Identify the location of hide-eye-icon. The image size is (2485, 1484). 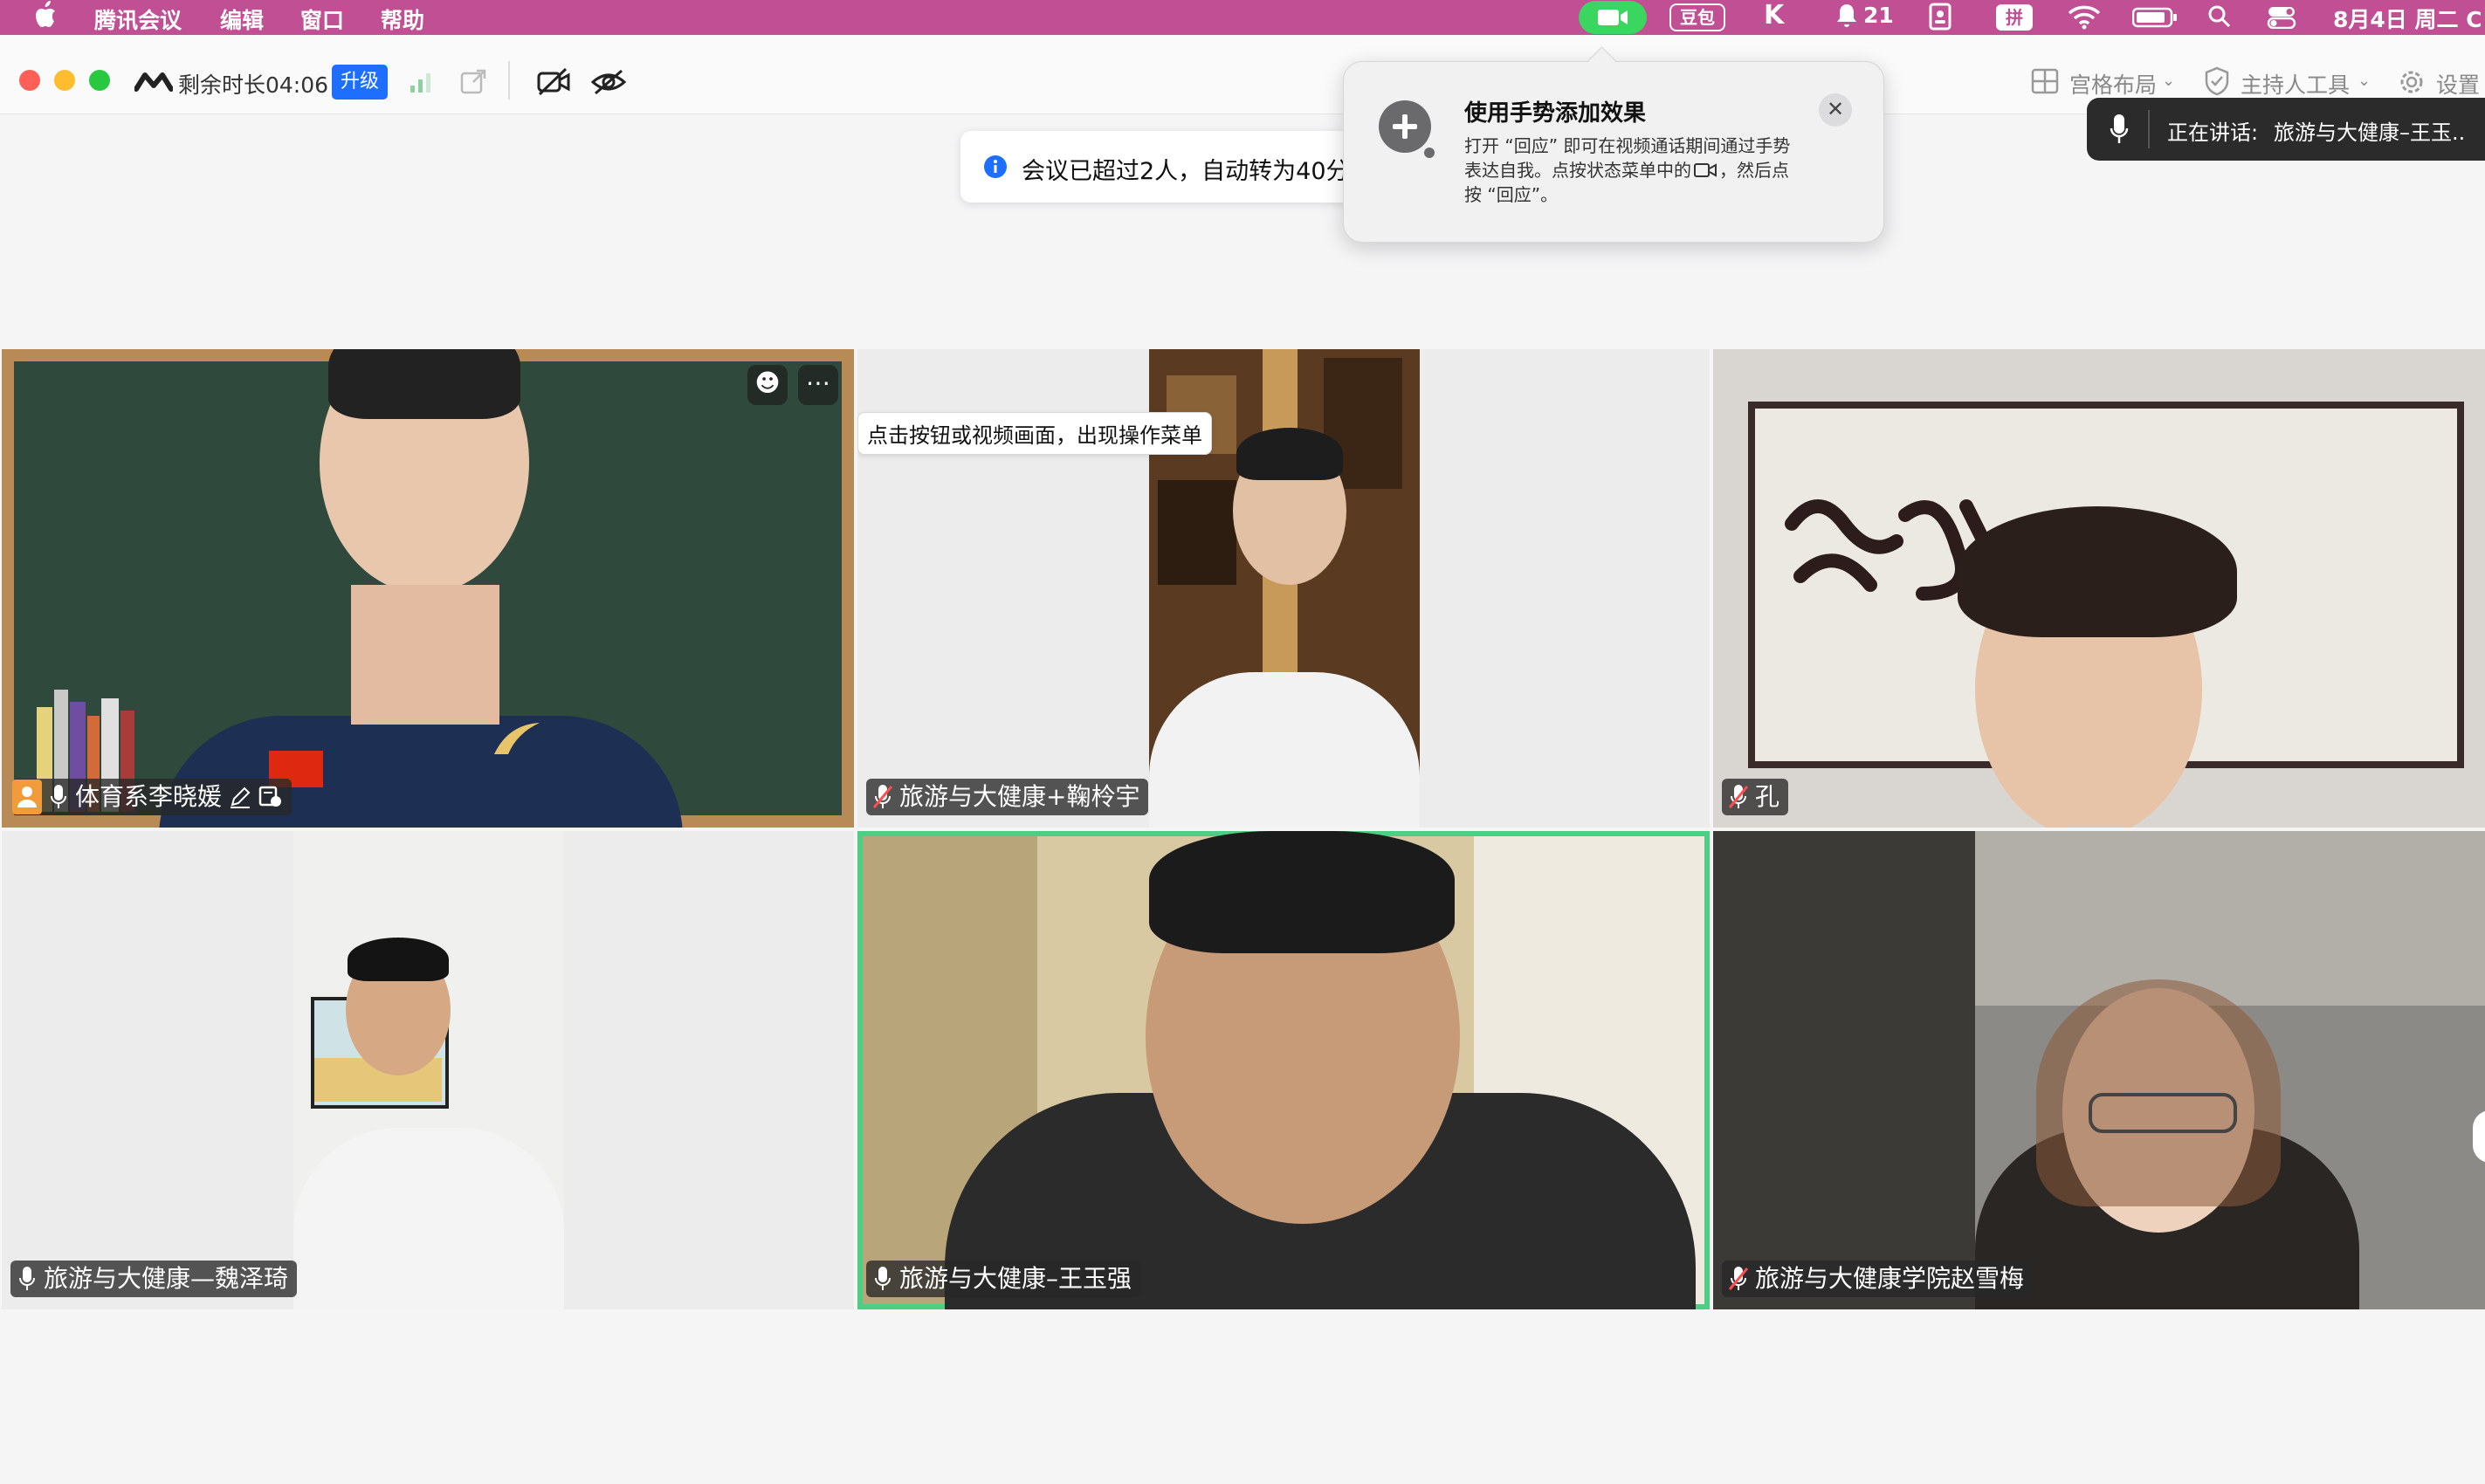
(608, 84).